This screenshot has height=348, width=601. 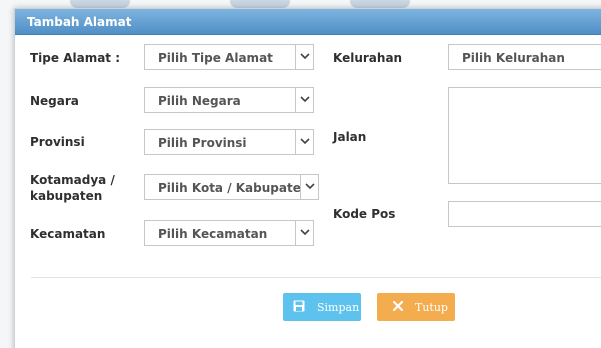 I want to click on kecamatan-label: Kecamatan, so click(x=68, y=234).